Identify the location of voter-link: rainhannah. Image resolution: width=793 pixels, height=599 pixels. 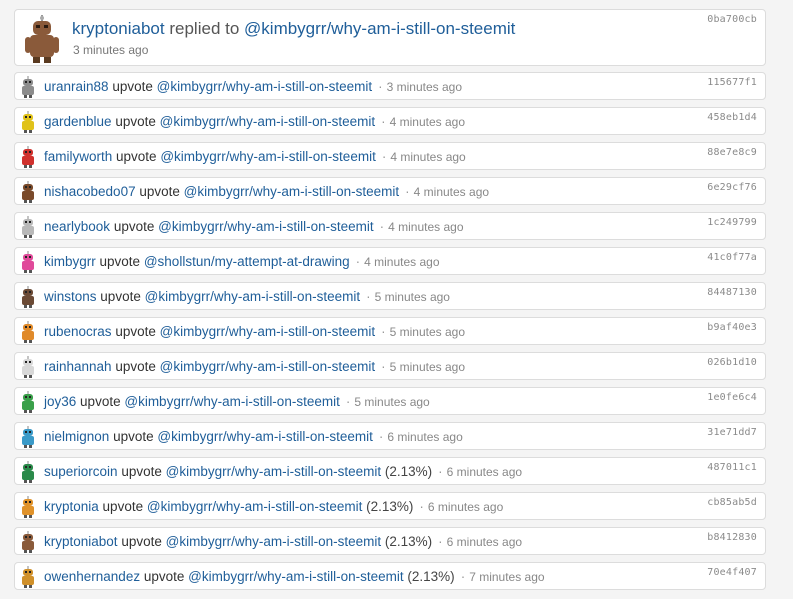
(78, 366).